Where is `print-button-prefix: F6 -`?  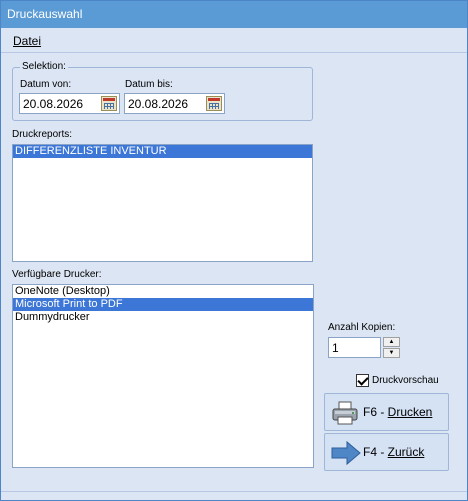 print-button-prefix: F6 - is located at coordinates (375, 412).